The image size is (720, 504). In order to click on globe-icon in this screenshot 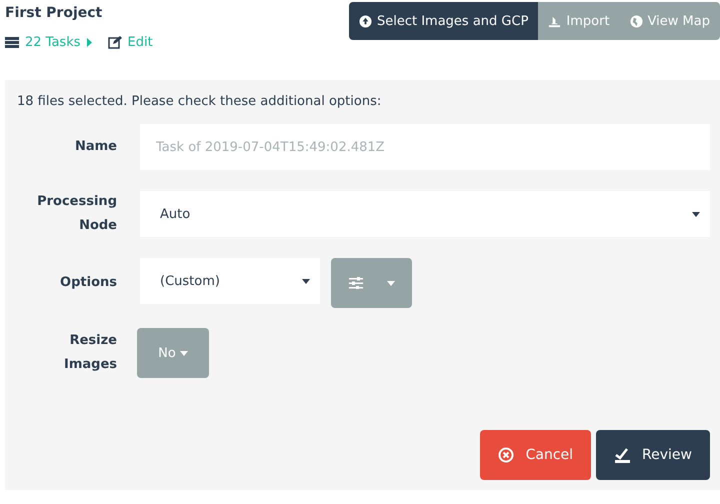, I will do `click(636, 21)`.